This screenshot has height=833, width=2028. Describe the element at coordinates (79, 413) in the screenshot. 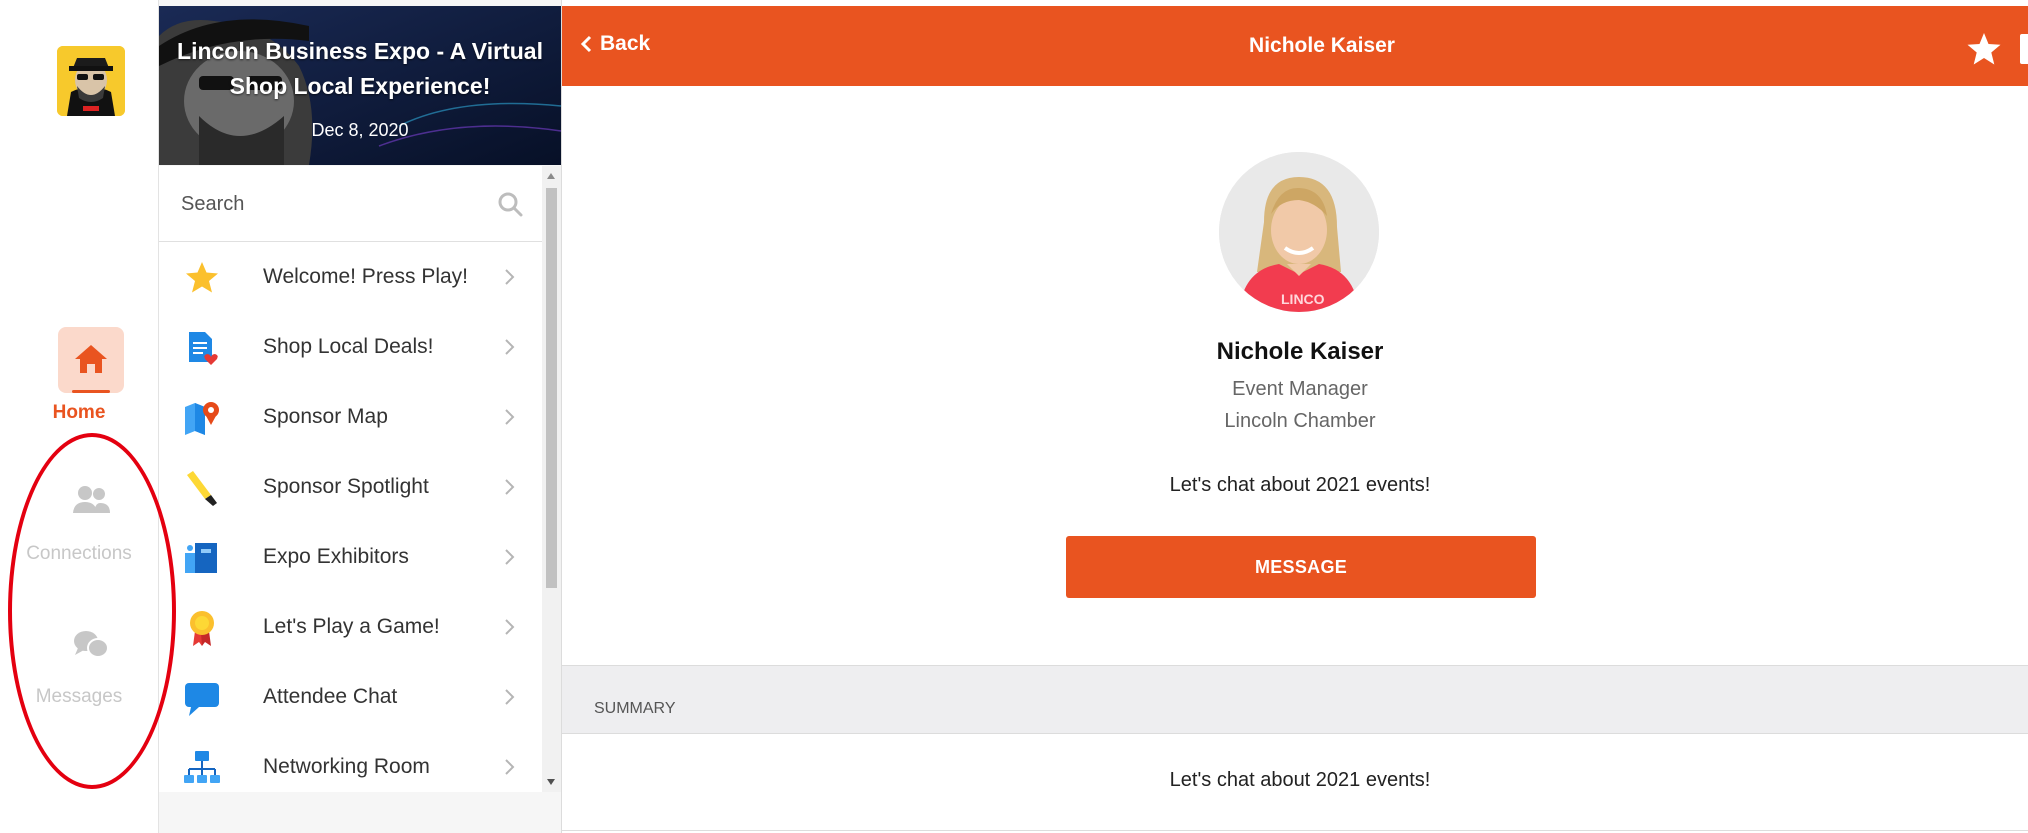

I see `nav-label-home: Home` at that location.